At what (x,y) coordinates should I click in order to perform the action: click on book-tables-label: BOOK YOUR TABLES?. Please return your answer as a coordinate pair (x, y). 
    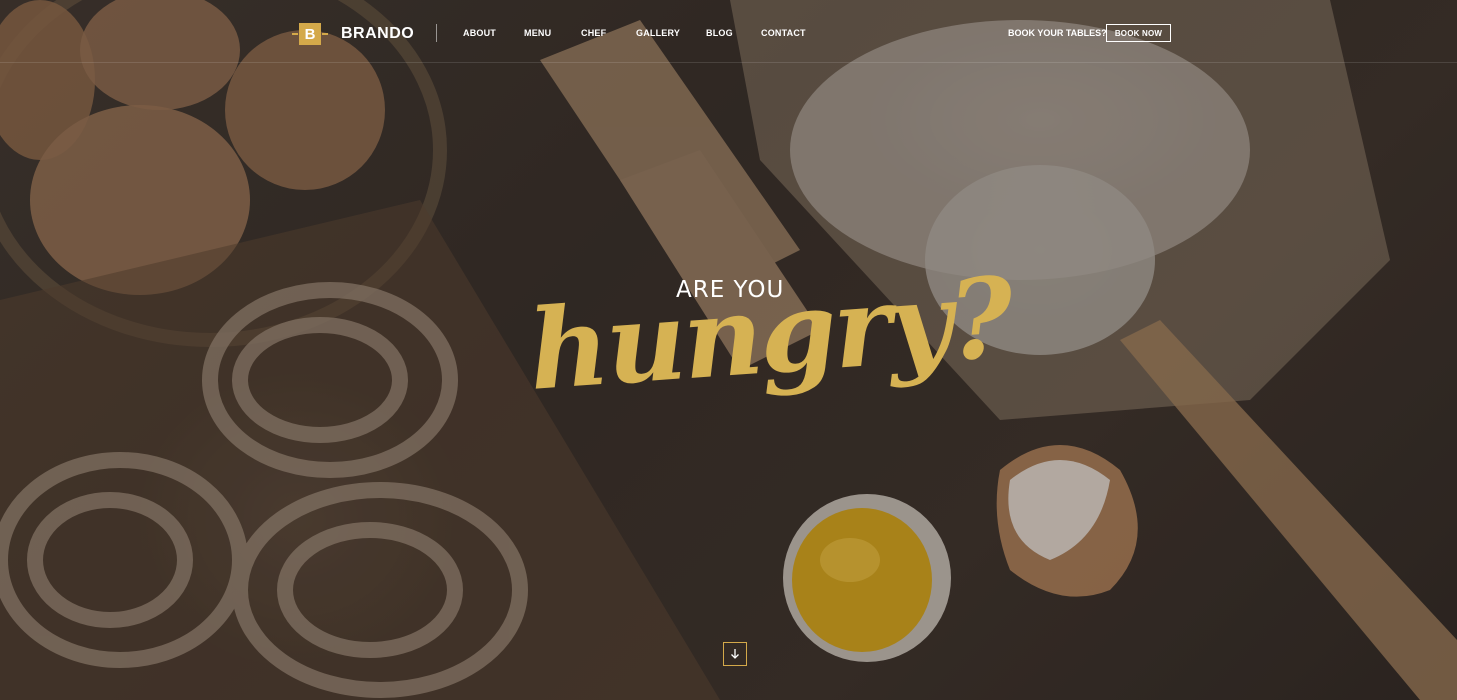
    Looking at the image, I should click on (1057, 33).